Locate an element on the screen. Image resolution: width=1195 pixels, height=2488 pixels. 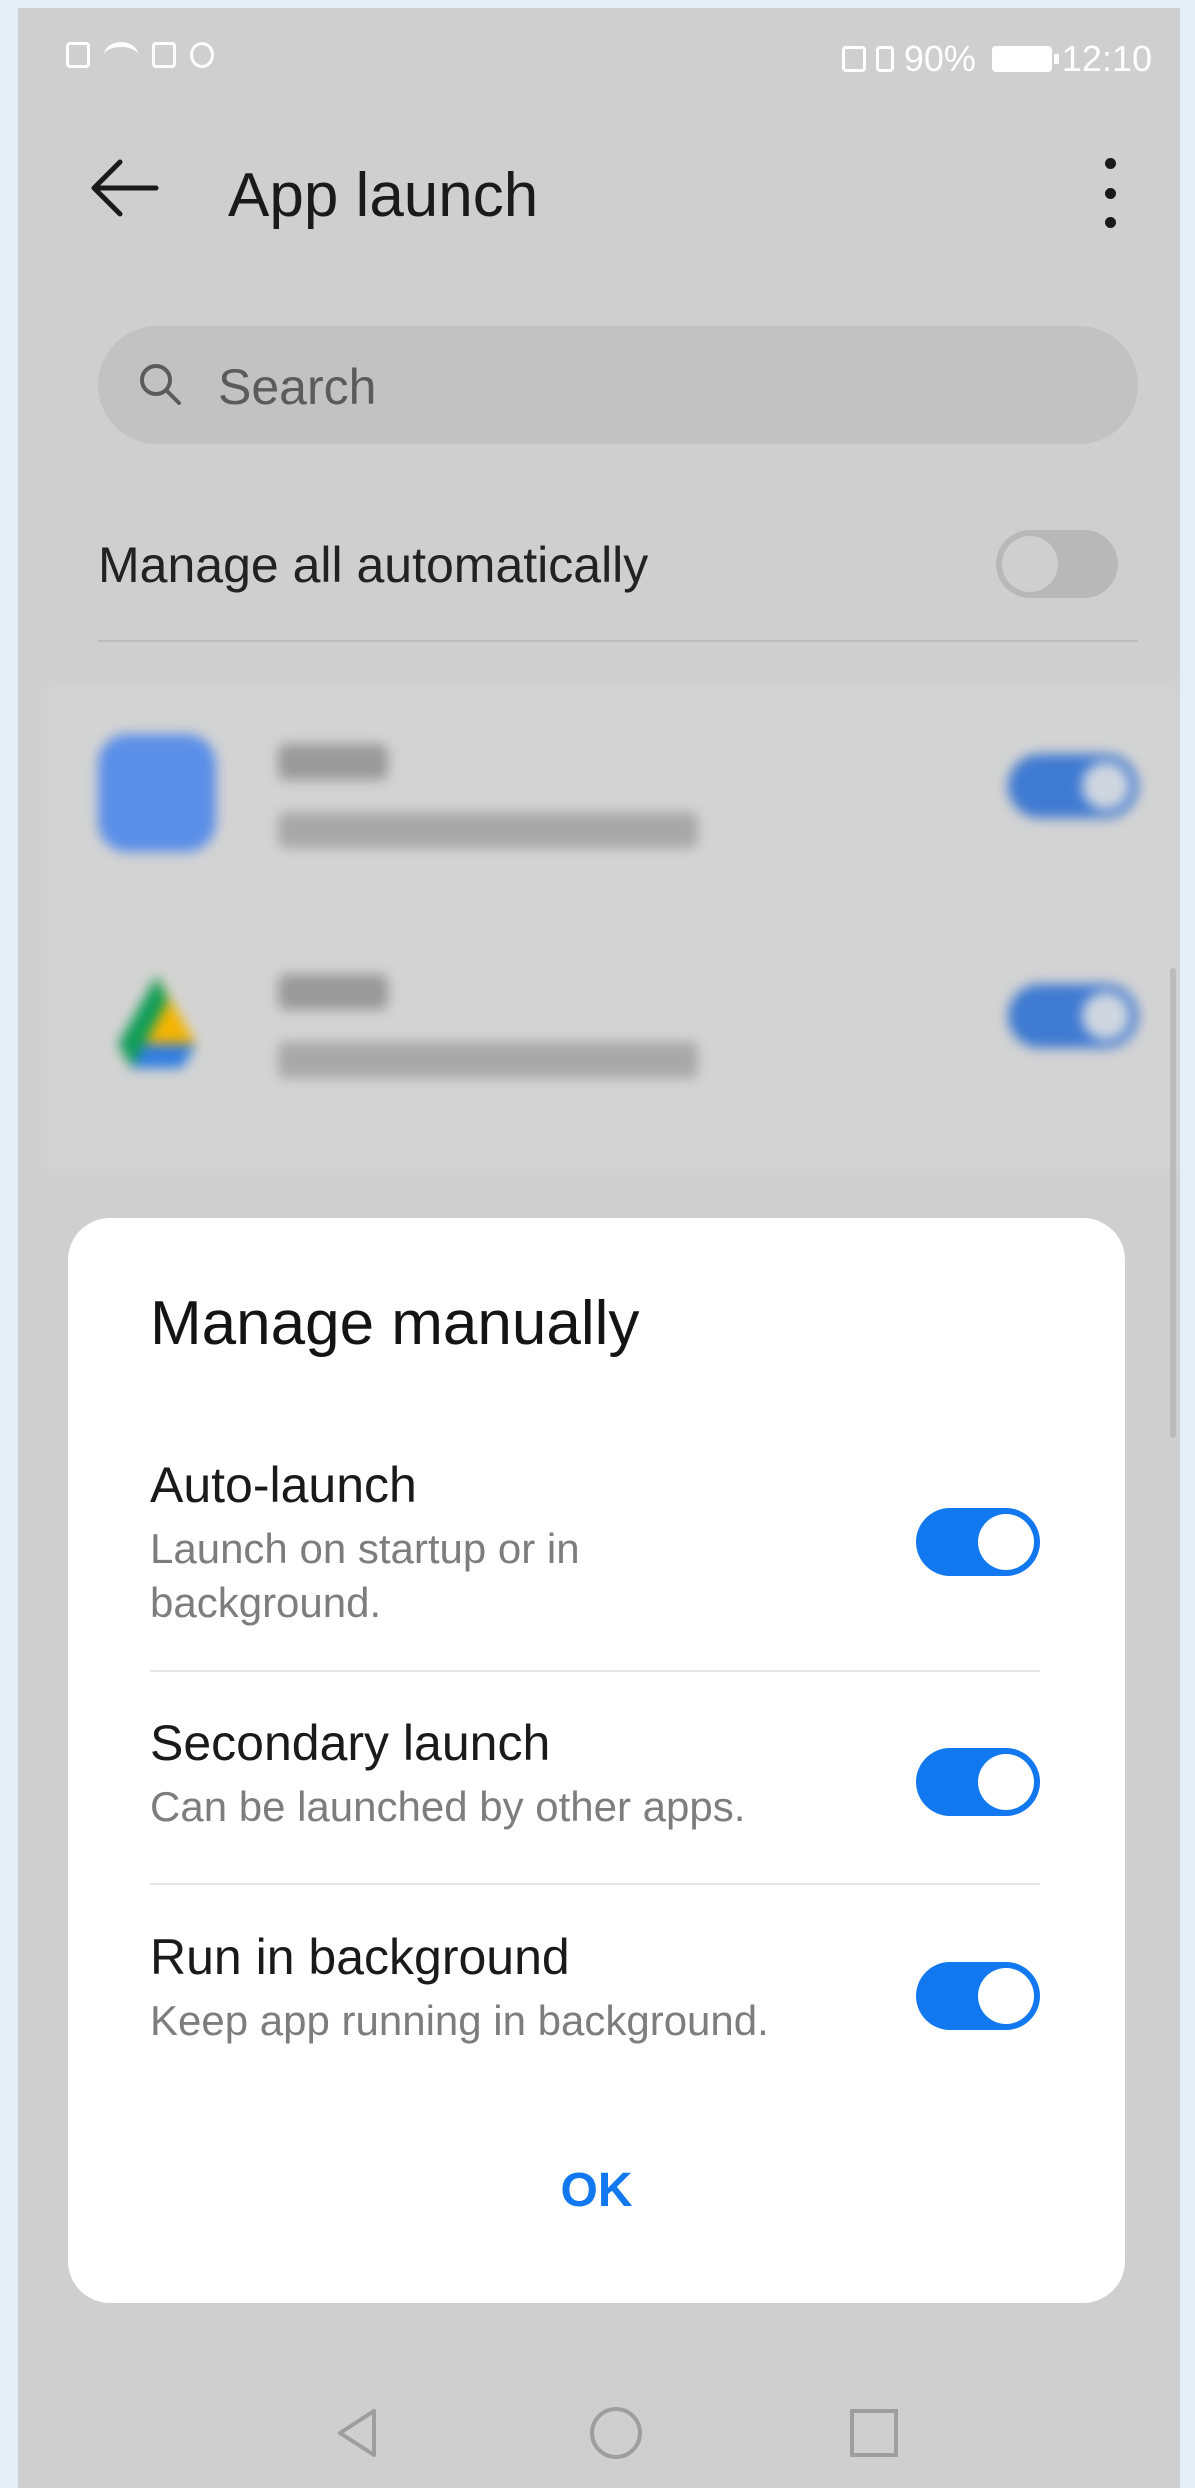
wifi-icon is located at coordinates (121, 55).